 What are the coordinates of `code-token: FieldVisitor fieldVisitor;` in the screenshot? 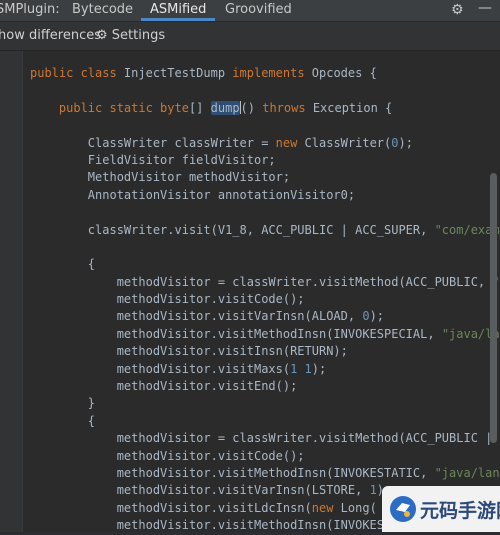 It's located at (153, 159).